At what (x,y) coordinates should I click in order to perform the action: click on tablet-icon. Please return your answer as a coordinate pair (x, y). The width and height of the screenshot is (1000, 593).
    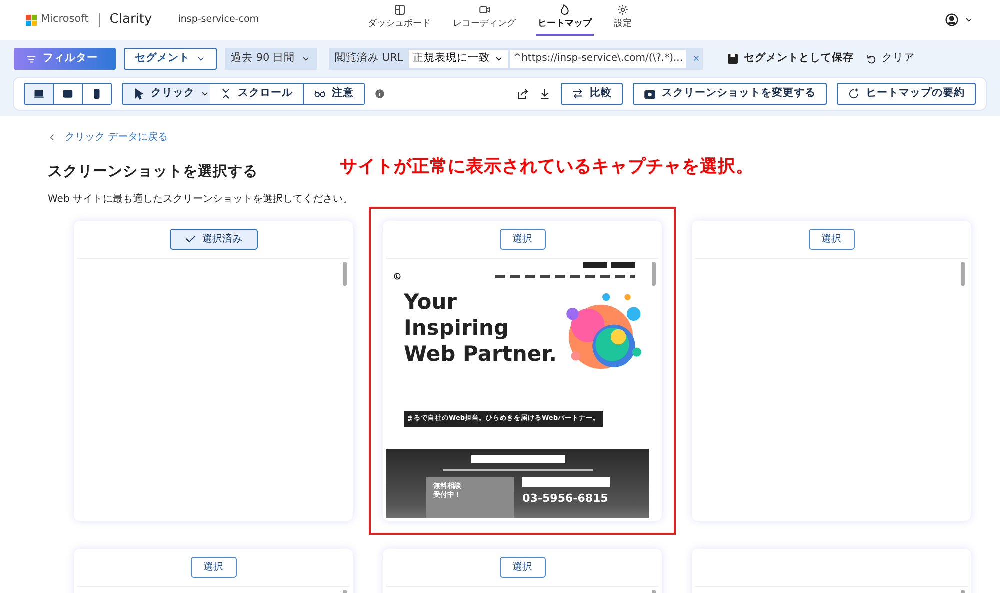
    Looking at the image, I should click on (68, 94).